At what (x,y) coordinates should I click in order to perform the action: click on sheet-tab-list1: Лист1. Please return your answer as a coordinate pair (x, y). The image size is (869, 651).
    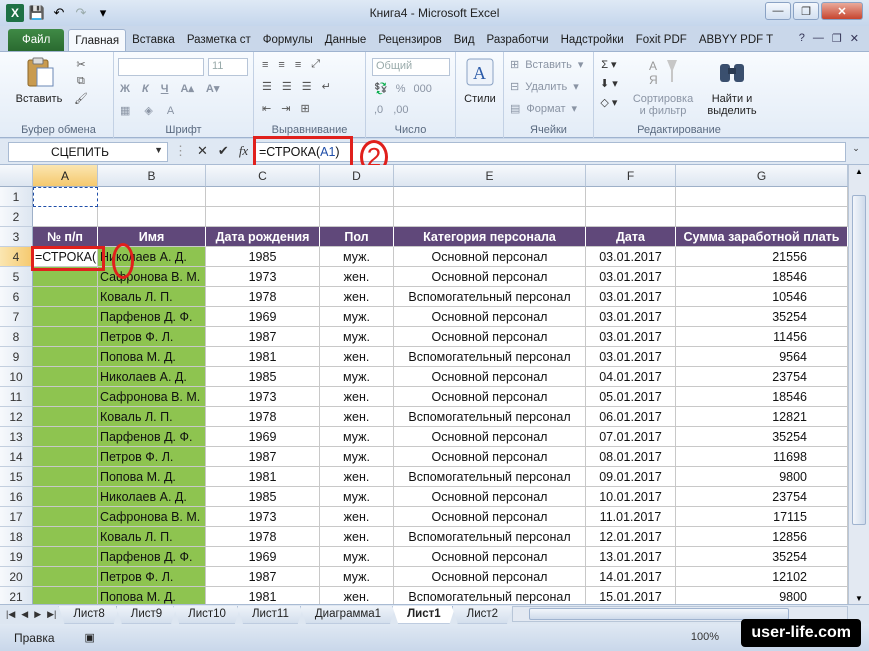
    Looking at the image, I should click on (424, 615).